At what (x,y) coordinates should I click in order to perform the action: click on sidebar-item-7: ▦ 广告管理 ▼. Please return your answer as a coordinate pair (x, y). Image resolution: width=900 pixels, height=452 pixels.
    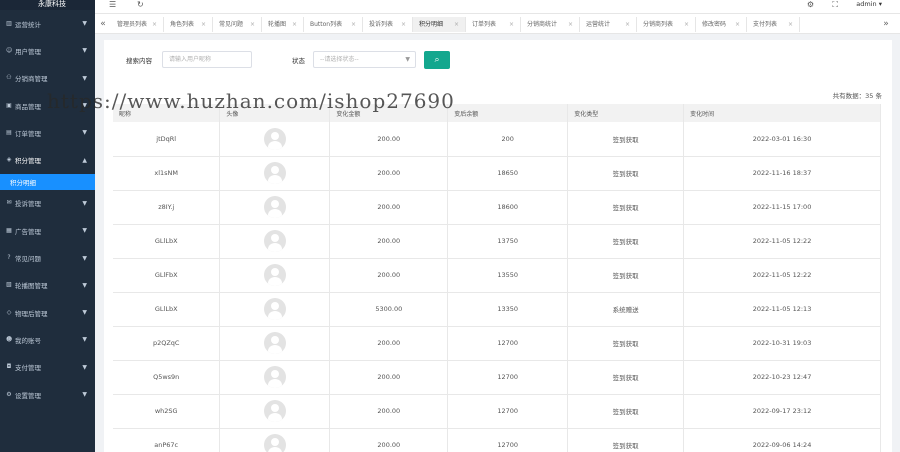
    Looking at the image, I should click on (47, 230).